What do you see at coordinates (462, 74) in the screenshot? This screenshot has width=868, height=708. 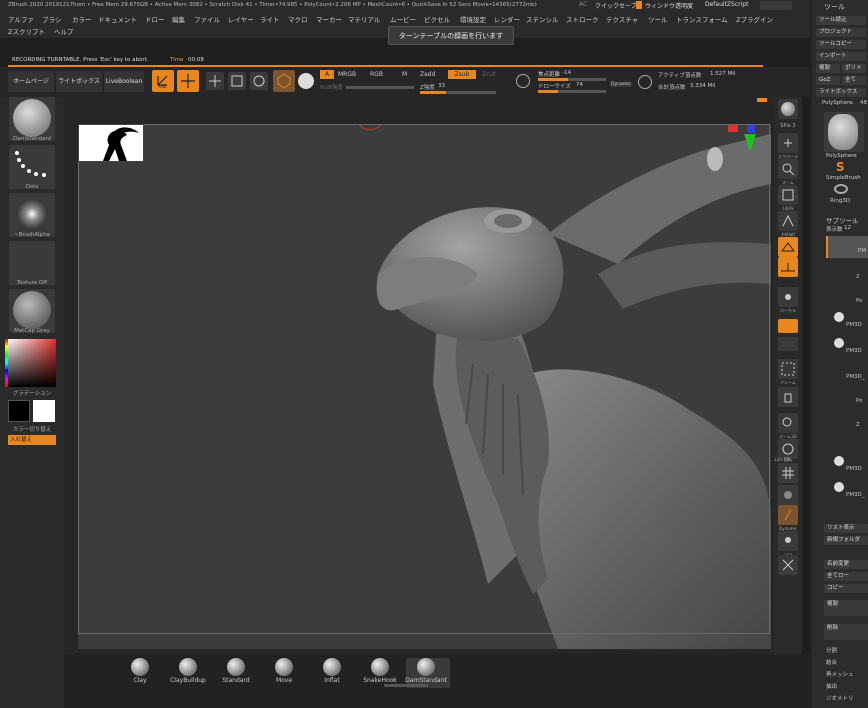 I see `zsub-toggle: Zsub` at bounding box center [462, 74].